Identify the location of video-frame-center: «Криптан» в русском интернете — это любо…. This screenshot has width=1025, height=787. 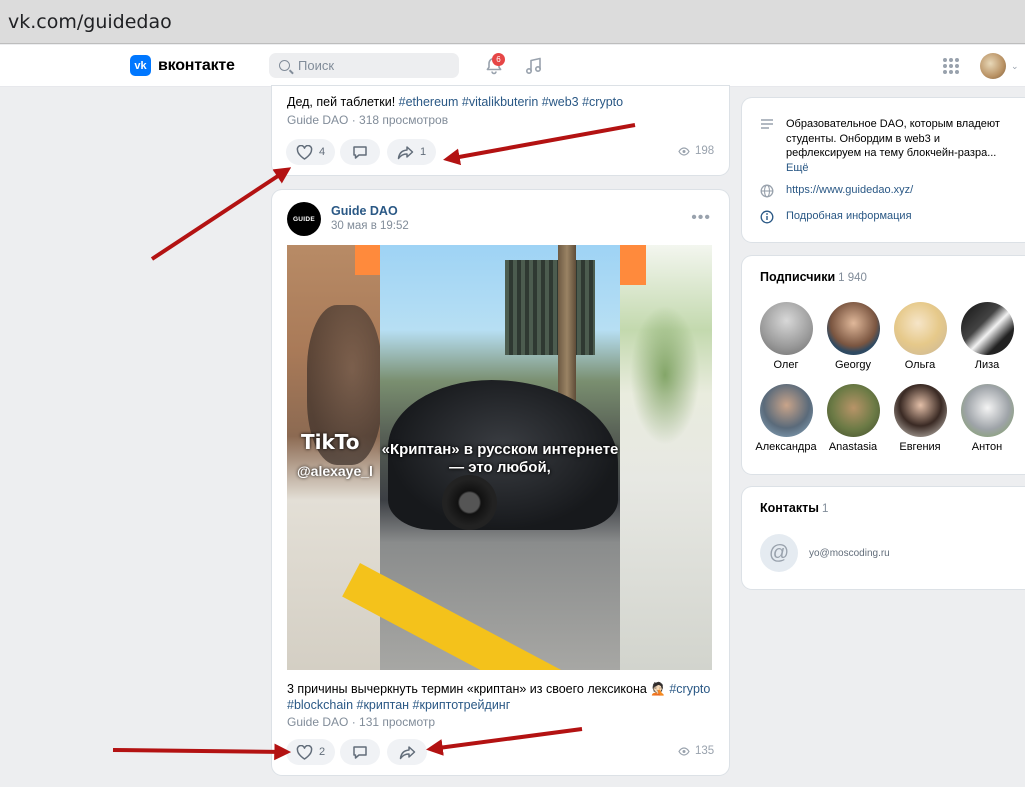
(483, 457).